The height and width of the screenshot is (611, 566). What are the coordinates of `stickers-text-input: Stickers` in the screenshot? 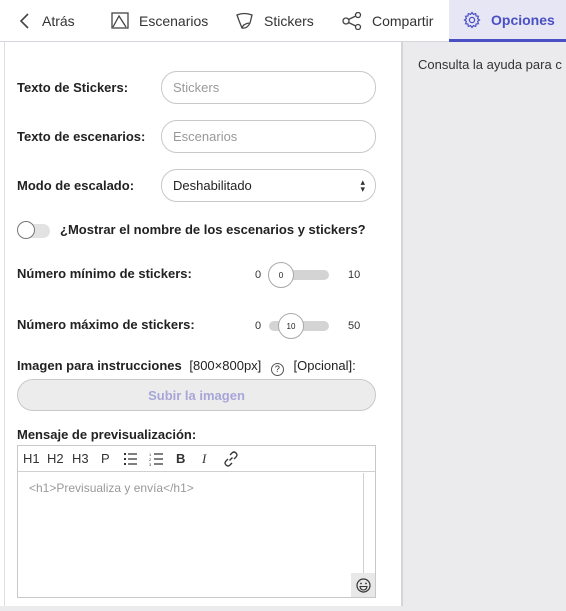 It's located at (268, 87).